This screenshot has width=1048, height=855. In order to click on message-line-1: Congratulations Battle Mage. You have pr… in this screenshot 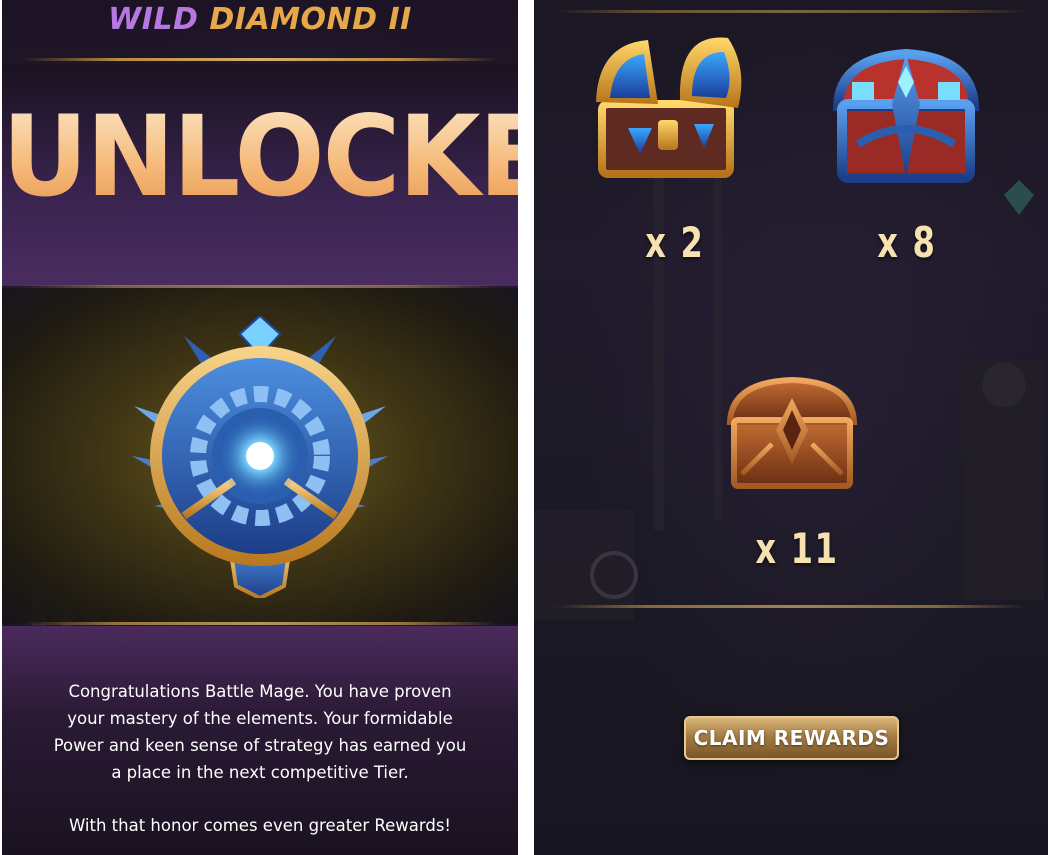, I will do `click(260, 691)`.